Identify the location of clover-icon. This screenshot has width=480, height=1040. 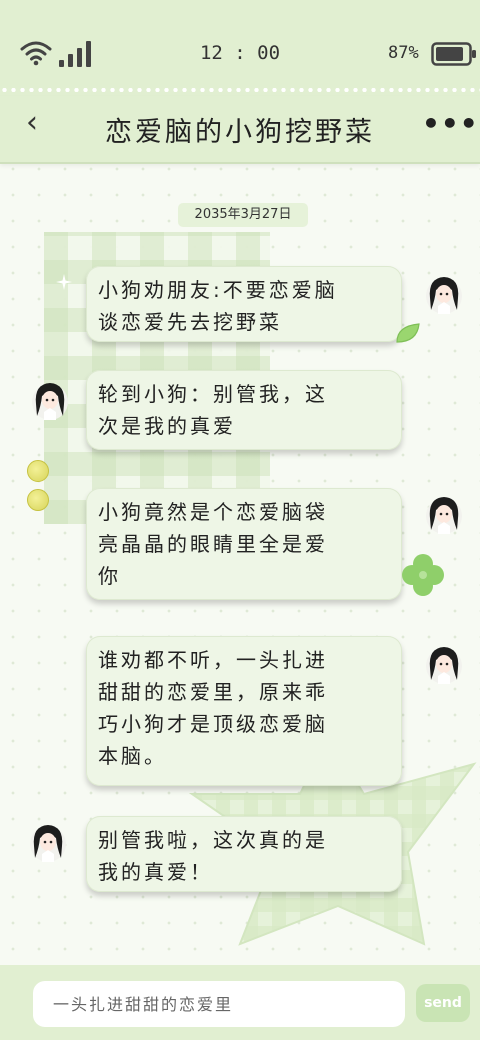
(423, 575).